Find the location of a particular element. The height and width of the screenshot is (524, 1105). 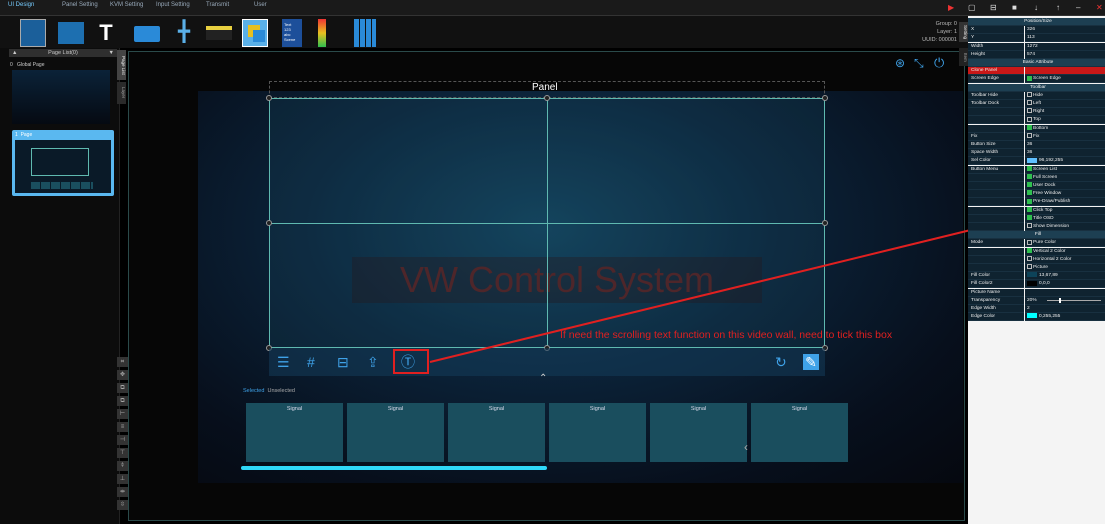

property-value: Left is located at coordinates (1065, 104).